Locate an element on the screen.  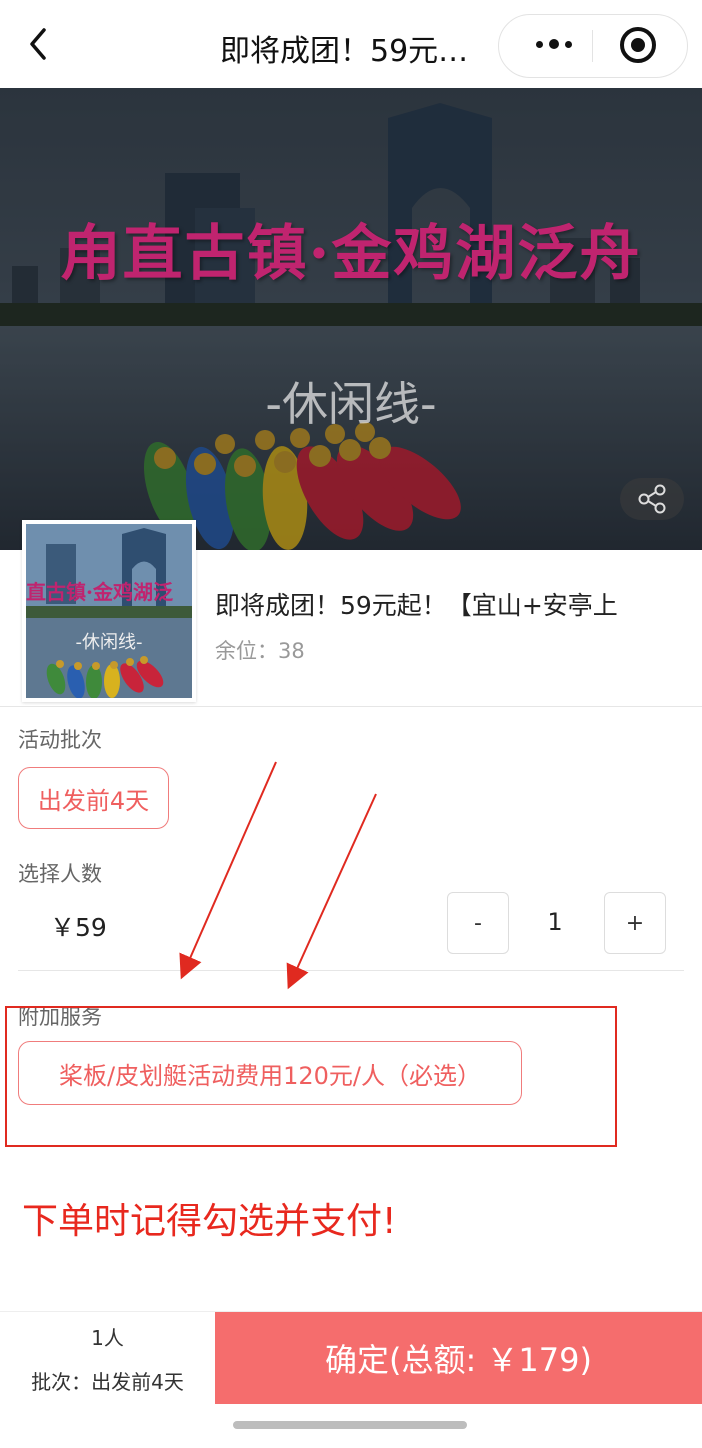
selected-batch: 批次：出发前4天 is located at coordinates (107, 1382).